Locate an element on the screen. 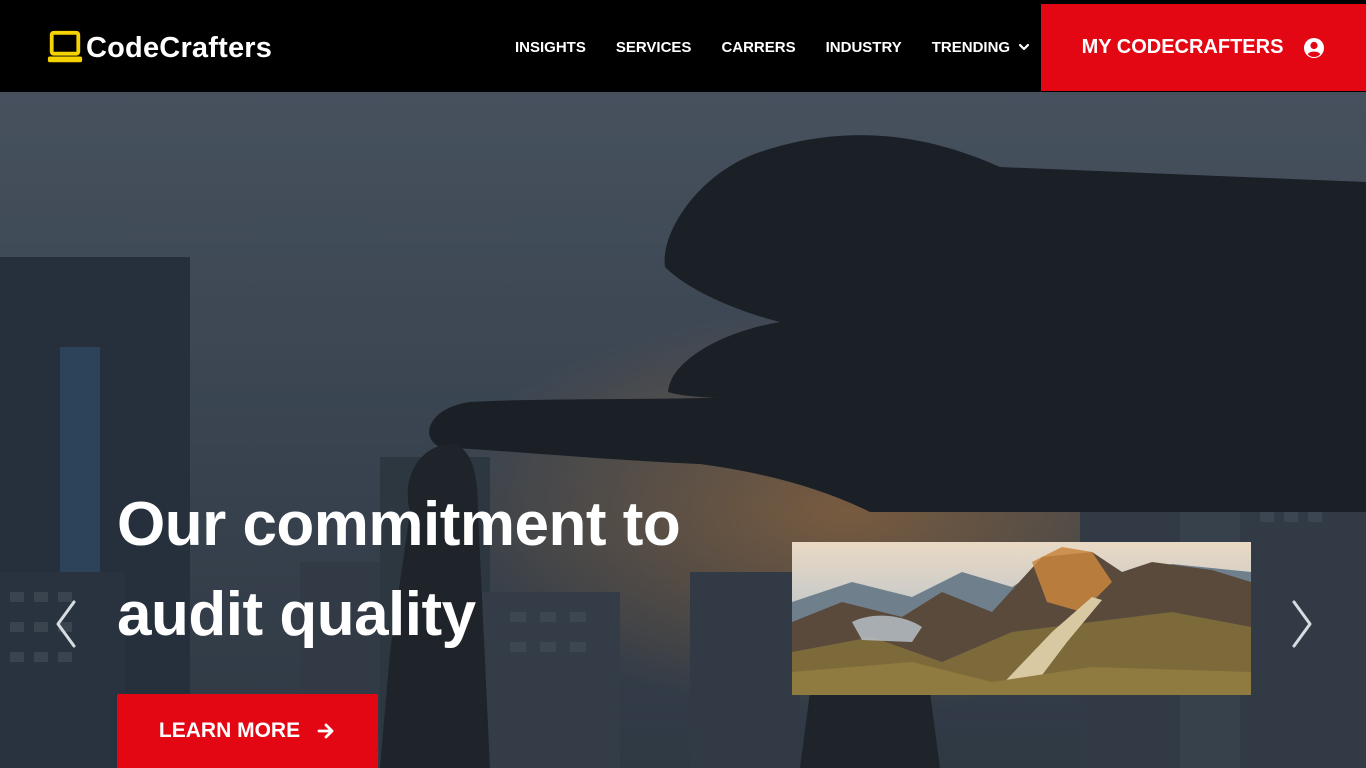 This screenshot has width=1366, height=768. nav-item-insights: INSIGHTS is located at coordinates (550, 47).